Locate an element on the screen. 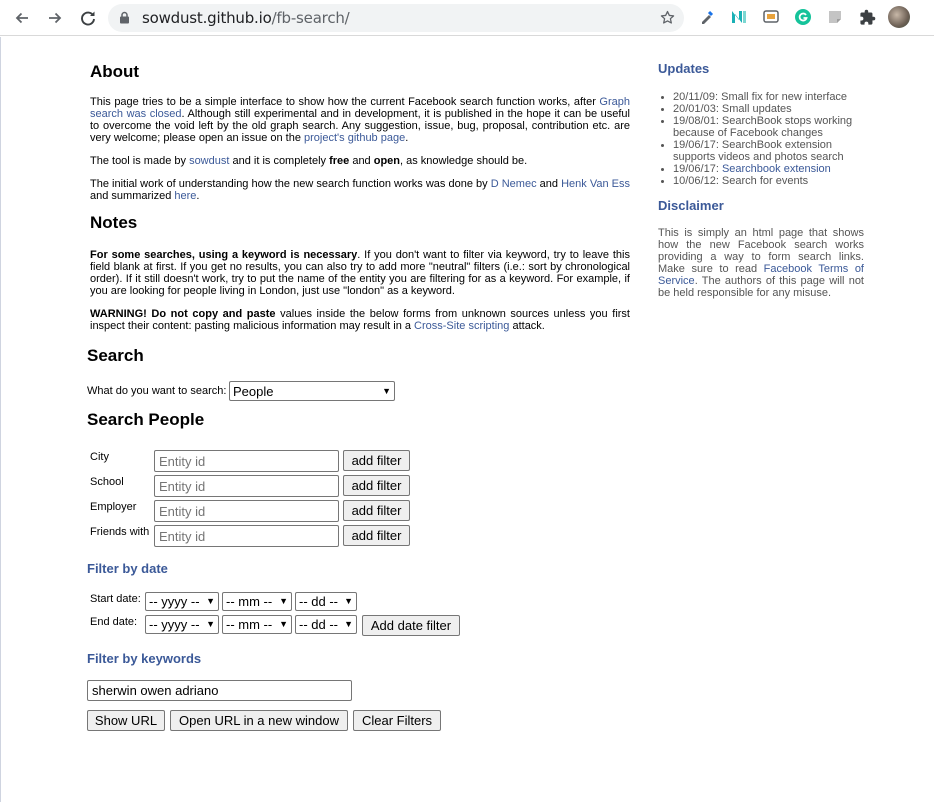 The width and height of the screenshot is (934, 802). start-day-value: -- dd -- is located at coordinates (318, 601).